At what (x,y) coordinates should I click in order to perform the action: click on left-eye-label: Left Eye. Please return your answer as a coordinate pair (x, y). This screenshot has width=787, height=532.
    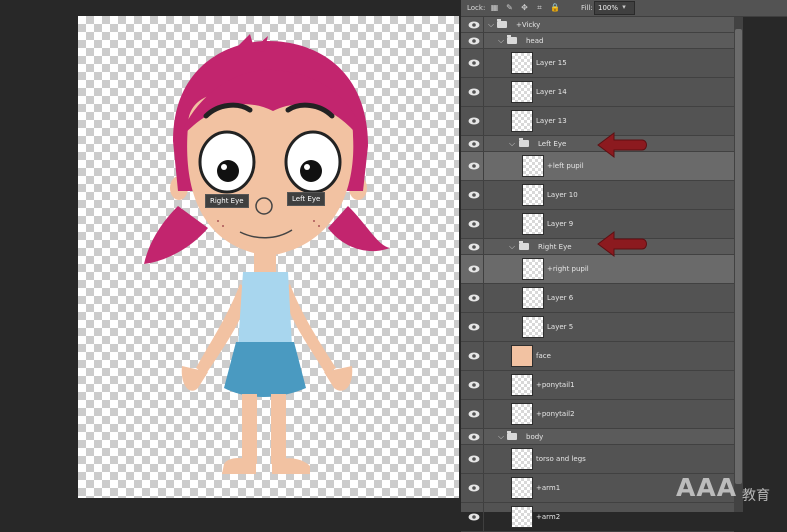
    Looking at the image, I should click on (306, 199).